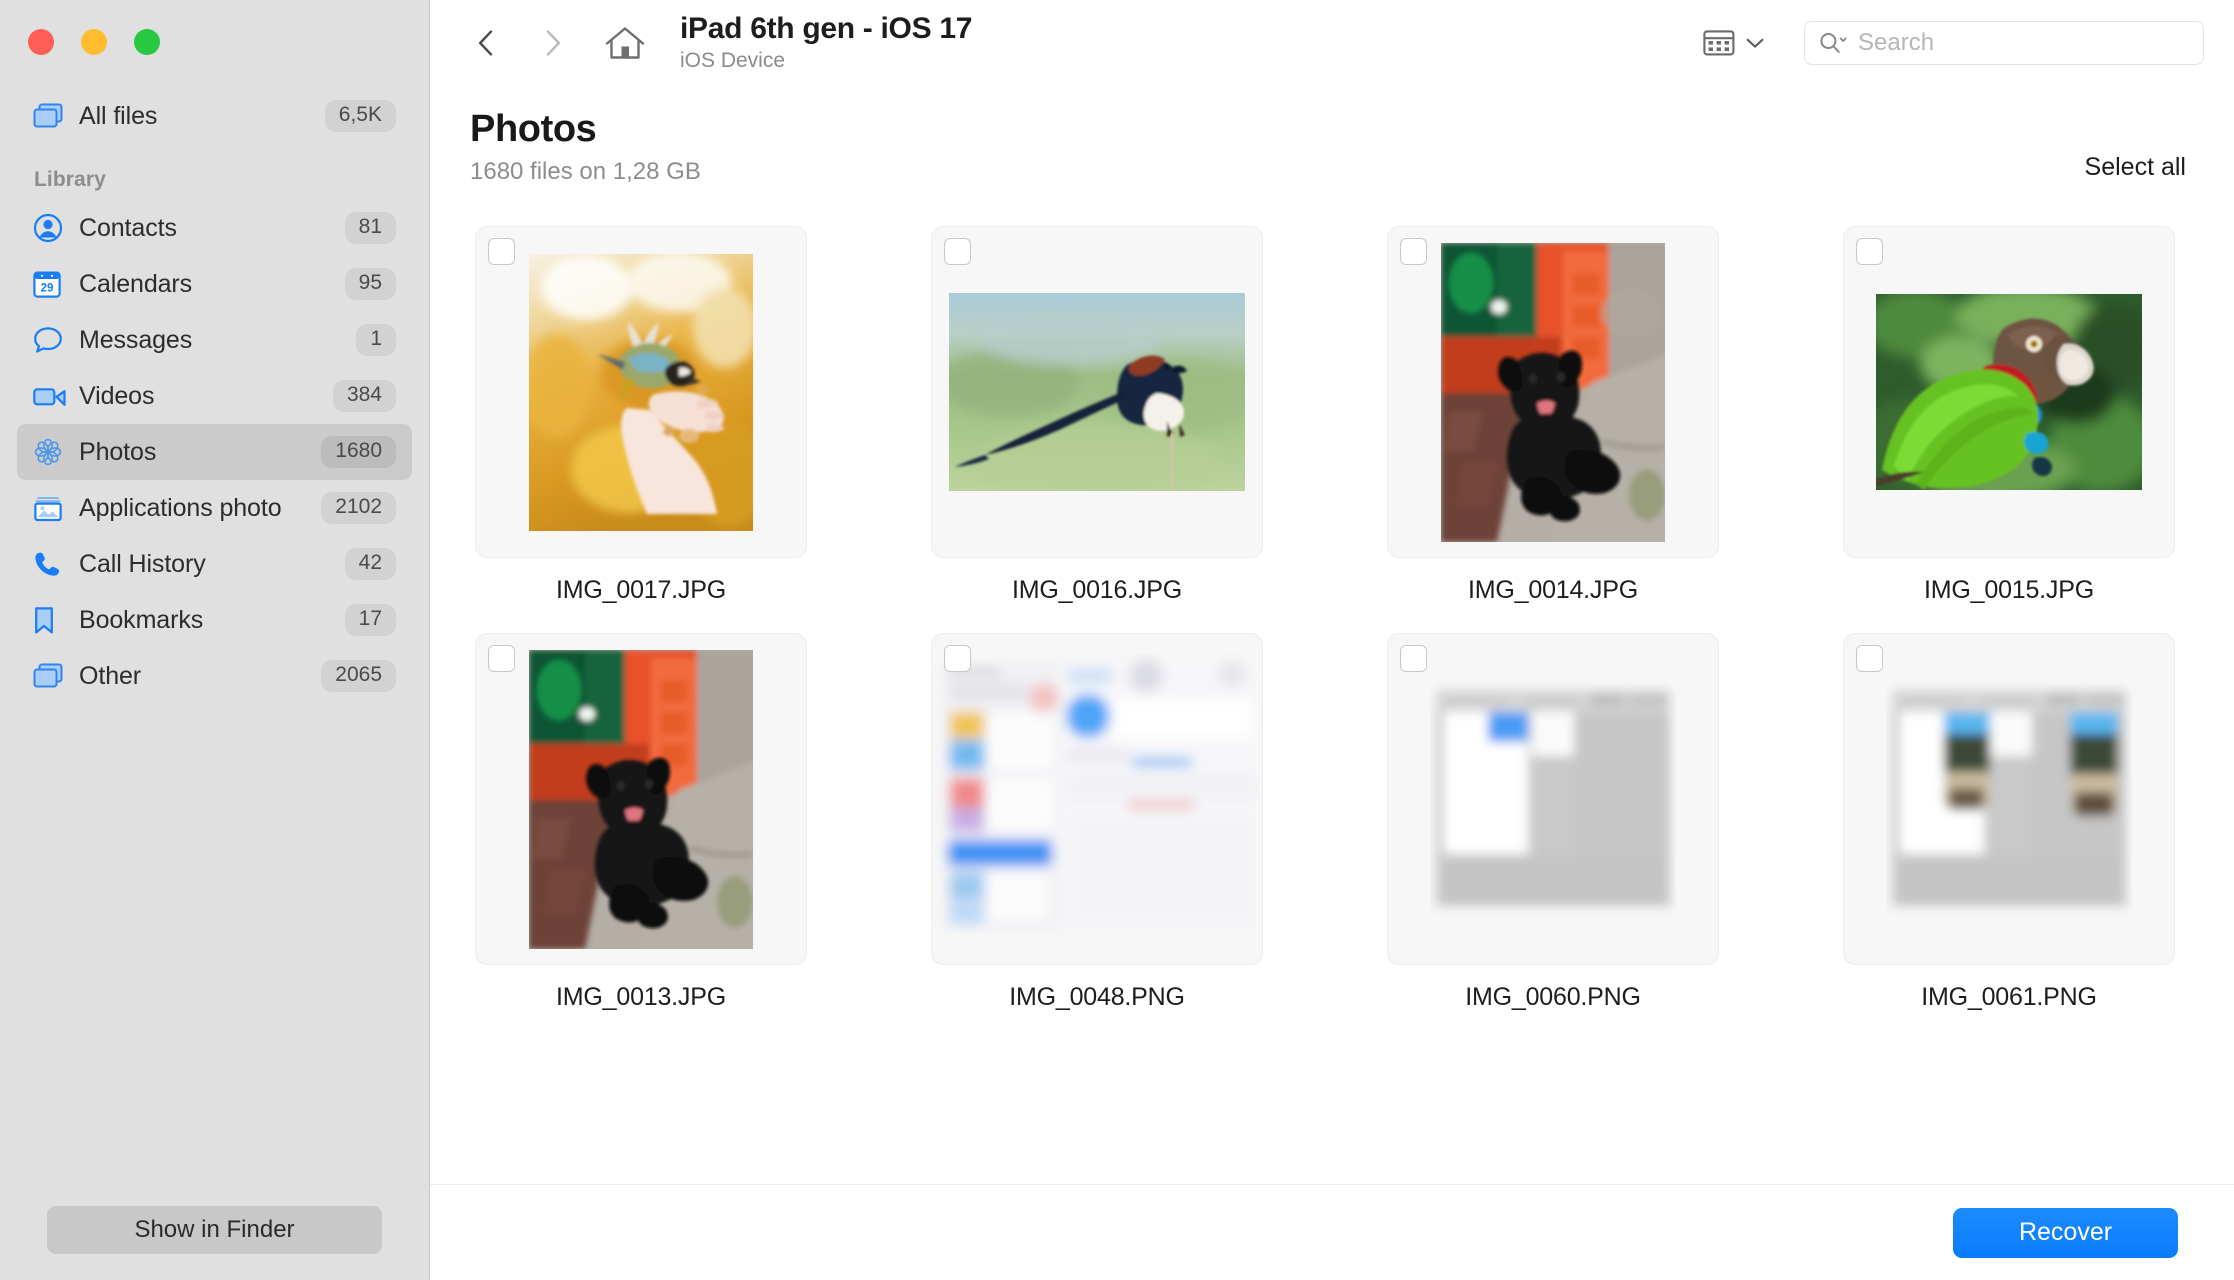 Image resolution: width=2234 pixels, height=1280 pixels. I want to click on recover-button: Recover, so click(2065, 1232).